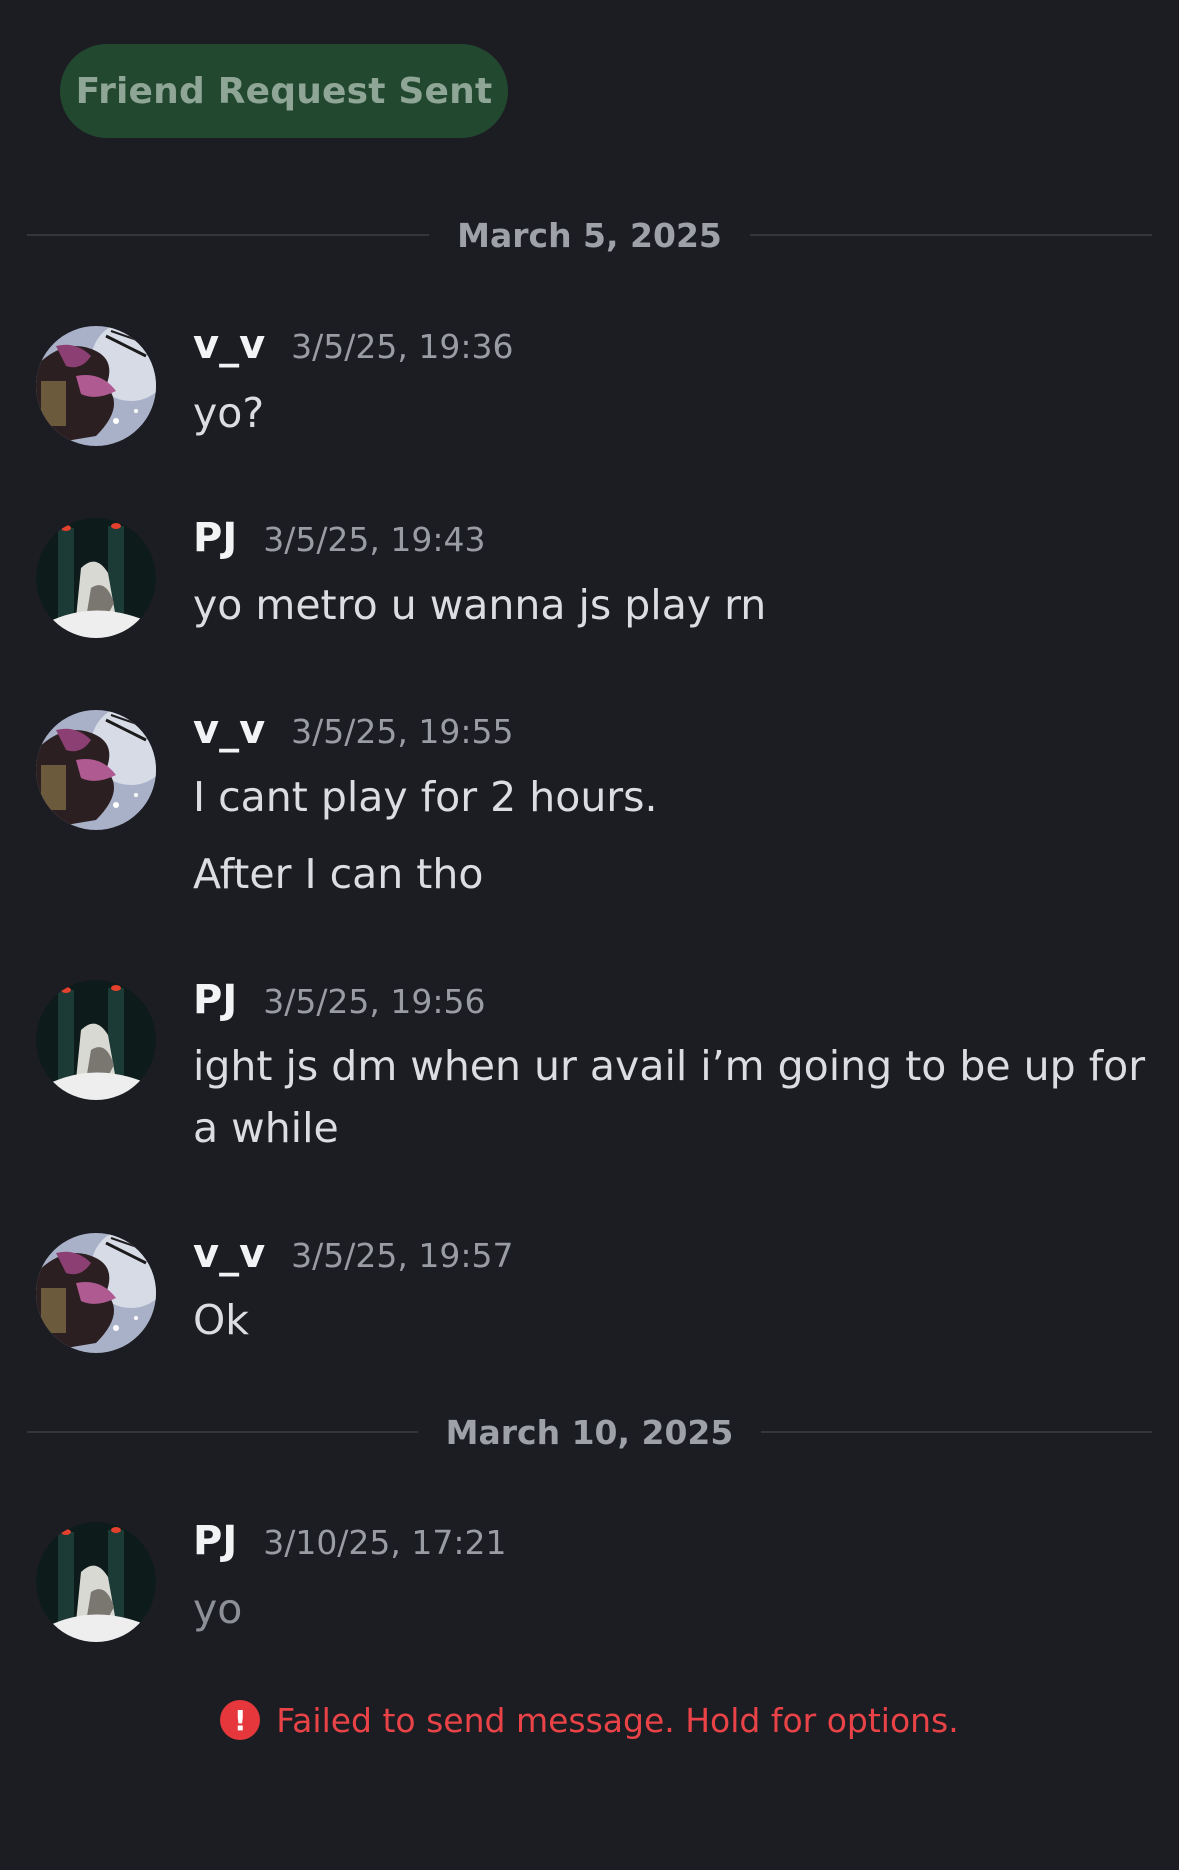  What do you see at coordinates (240, 1720) in the screenshot?
I see `error-icon: !` at bounding box center [240, 1720].